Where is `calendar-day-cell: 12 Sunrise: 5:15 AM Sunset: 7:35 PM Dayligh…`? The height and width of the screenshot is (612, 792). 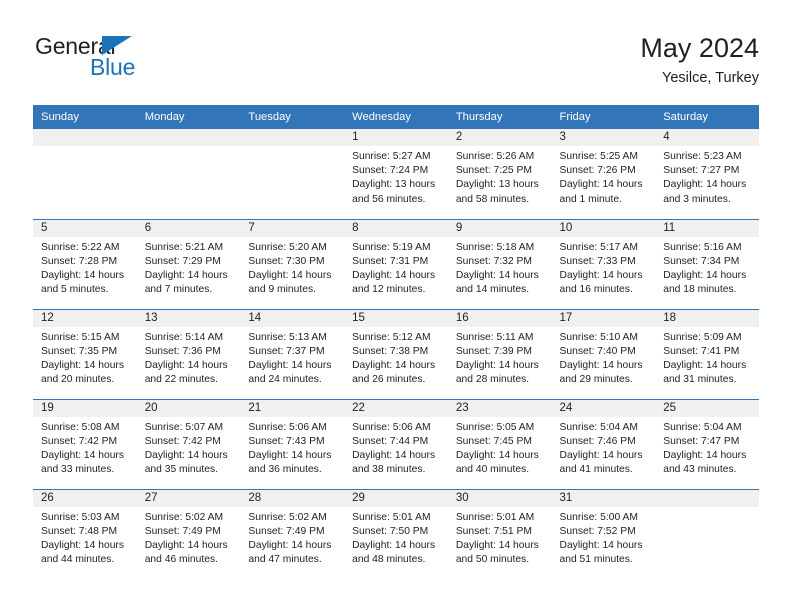
calendar-day-cell: 12 Sunrise: 5:15 AM Sunset: 7:35 PM Dayligh… is located at coordinates (85, 353).